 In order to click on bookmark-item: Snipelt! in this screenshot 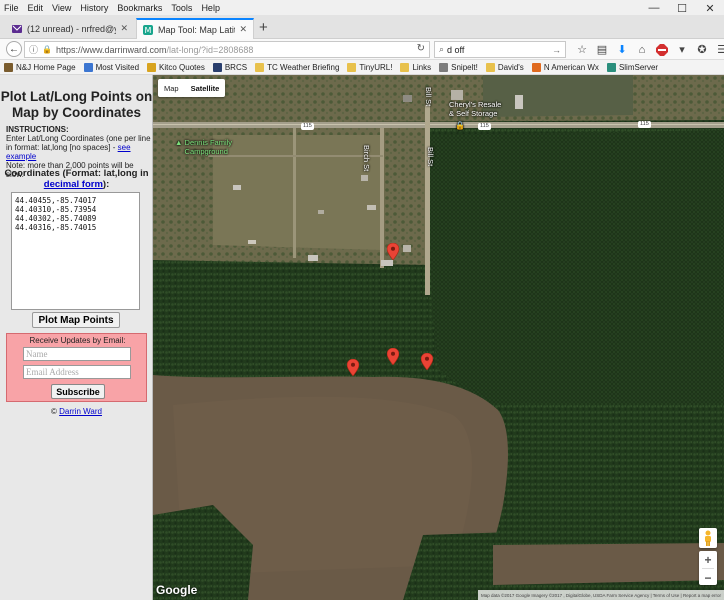, I will do `click(458, 67)`.